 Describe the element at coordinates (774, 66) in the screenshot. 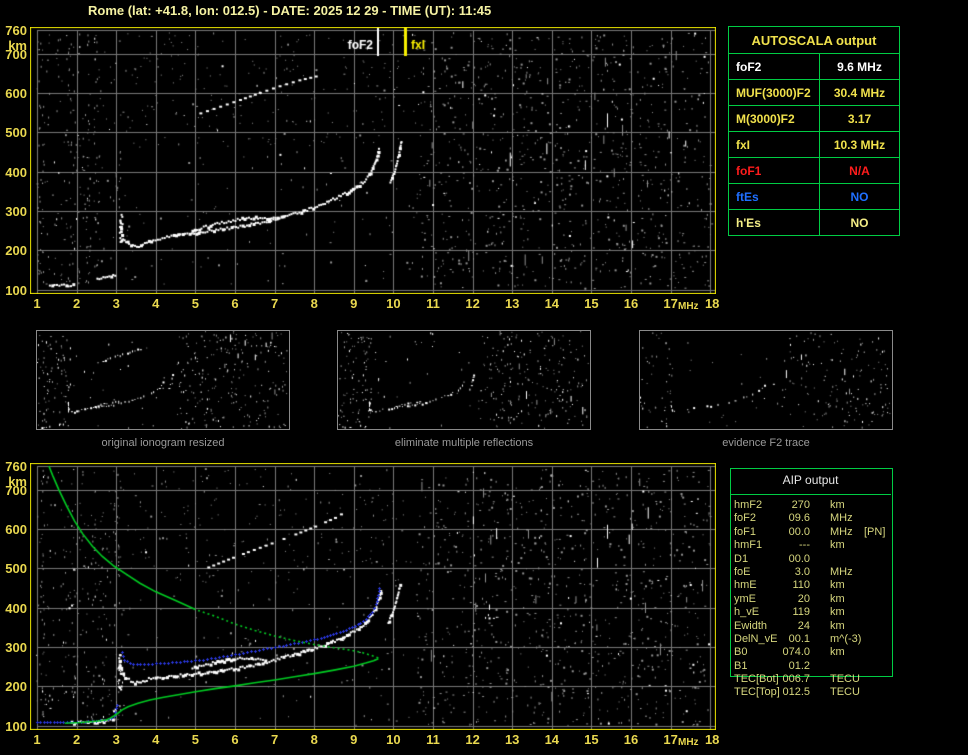

I see `autoscala-param-label: foF2` at that location.